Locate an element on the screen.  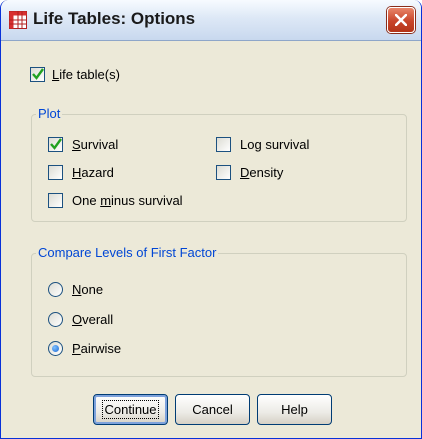
compare-levels-legend: Compare Levels of First Factor is located at coordinates (127, 252).